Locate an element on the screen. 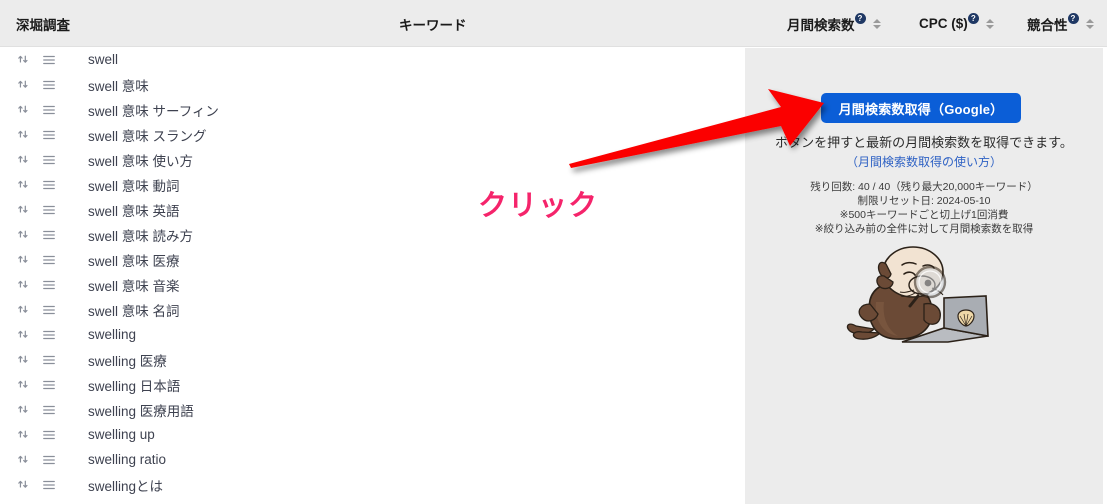 The image size is (1107, 504). table-row: swelling ratio is located at coordinates (372, 459).